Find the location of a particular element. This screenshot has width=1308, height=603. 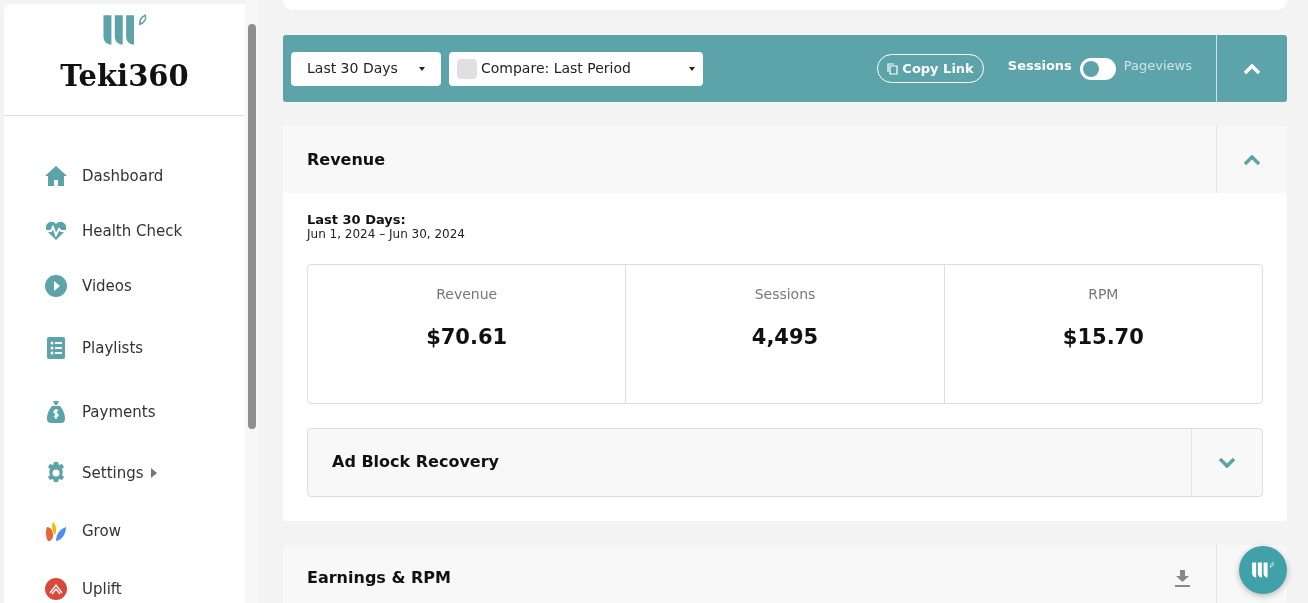

nav-item: Uplift is located at coordinates (124, 589).